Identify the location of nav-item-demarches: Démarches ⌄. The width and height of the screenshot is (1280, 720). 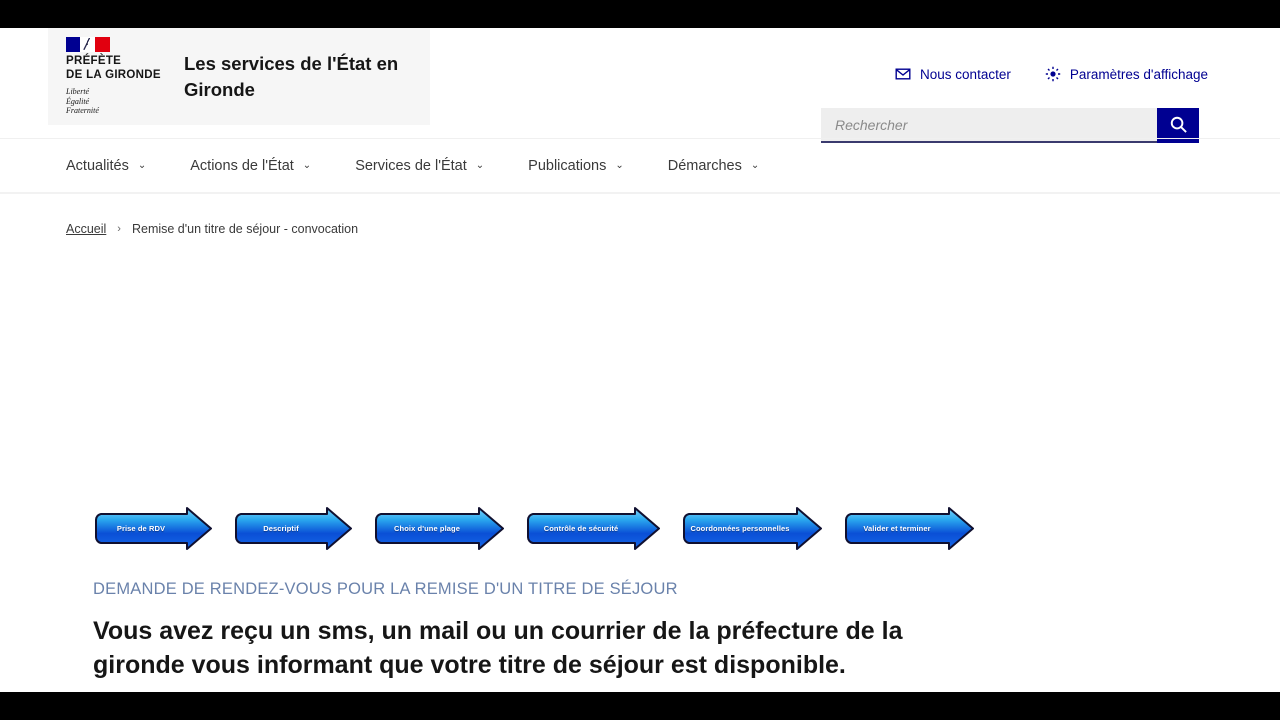
(714, 166).